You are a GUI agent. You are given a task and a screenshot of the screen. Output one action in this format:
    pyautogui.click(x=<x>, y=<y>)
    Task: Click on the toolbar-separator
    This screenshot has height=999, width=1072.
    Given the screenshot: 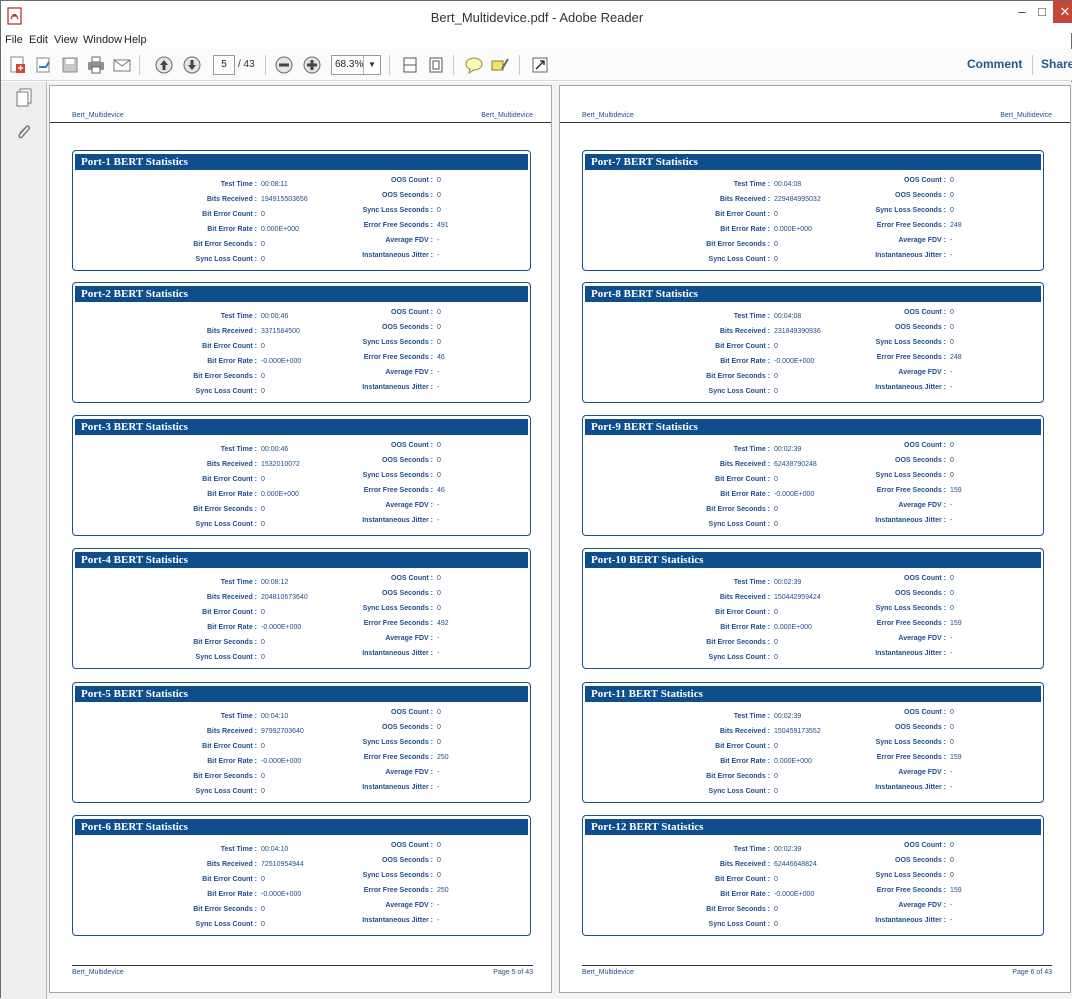 What is the action you would take?
    pyautogui.click(x=389, y=65)
    